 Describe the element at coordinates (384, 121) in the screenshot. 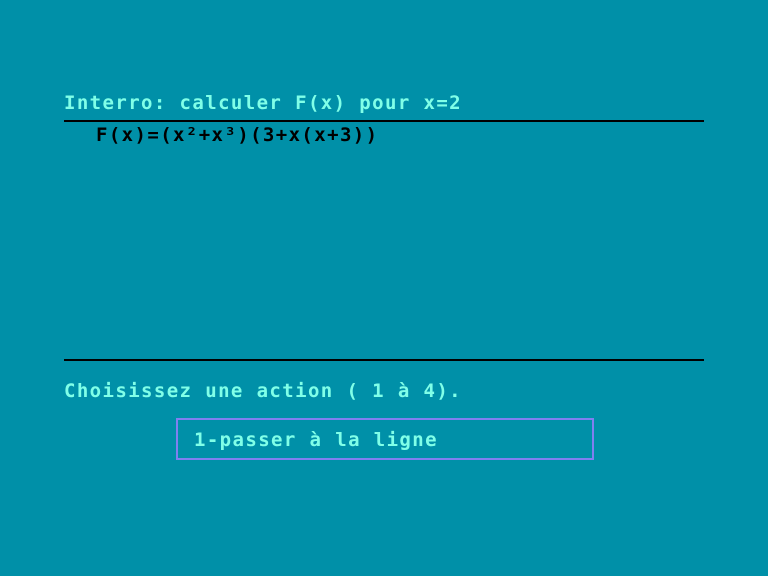

I see `top-divider` at that location.